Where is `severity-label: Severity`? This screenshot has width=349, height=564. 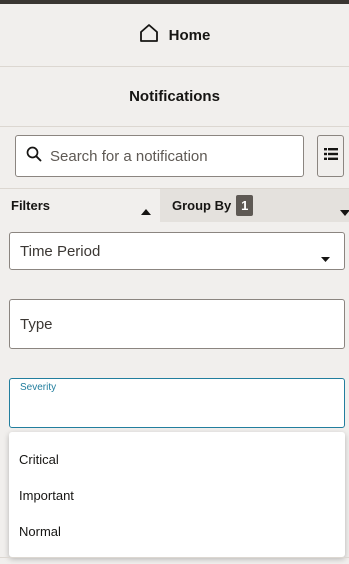
severity-label: Severity is located at coordinates (38, 387).